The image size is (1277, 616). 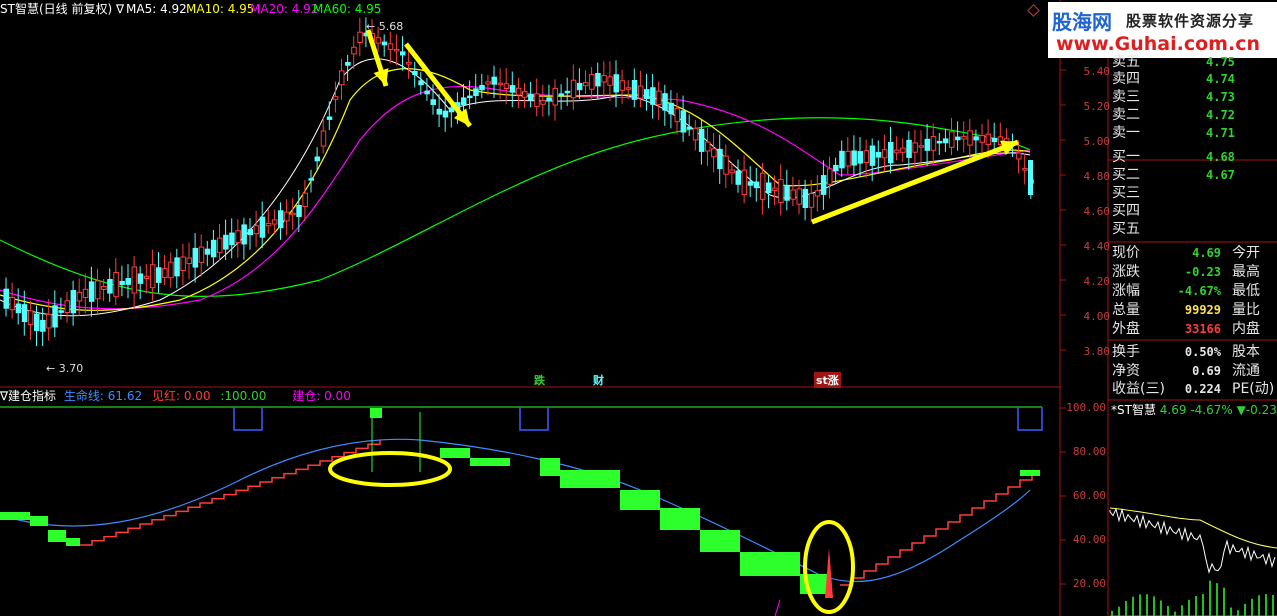 I want to click on site-logo: 股海网 股票软件资源分享 www.Guhai.com.cn, so click(x=1162, y=30).